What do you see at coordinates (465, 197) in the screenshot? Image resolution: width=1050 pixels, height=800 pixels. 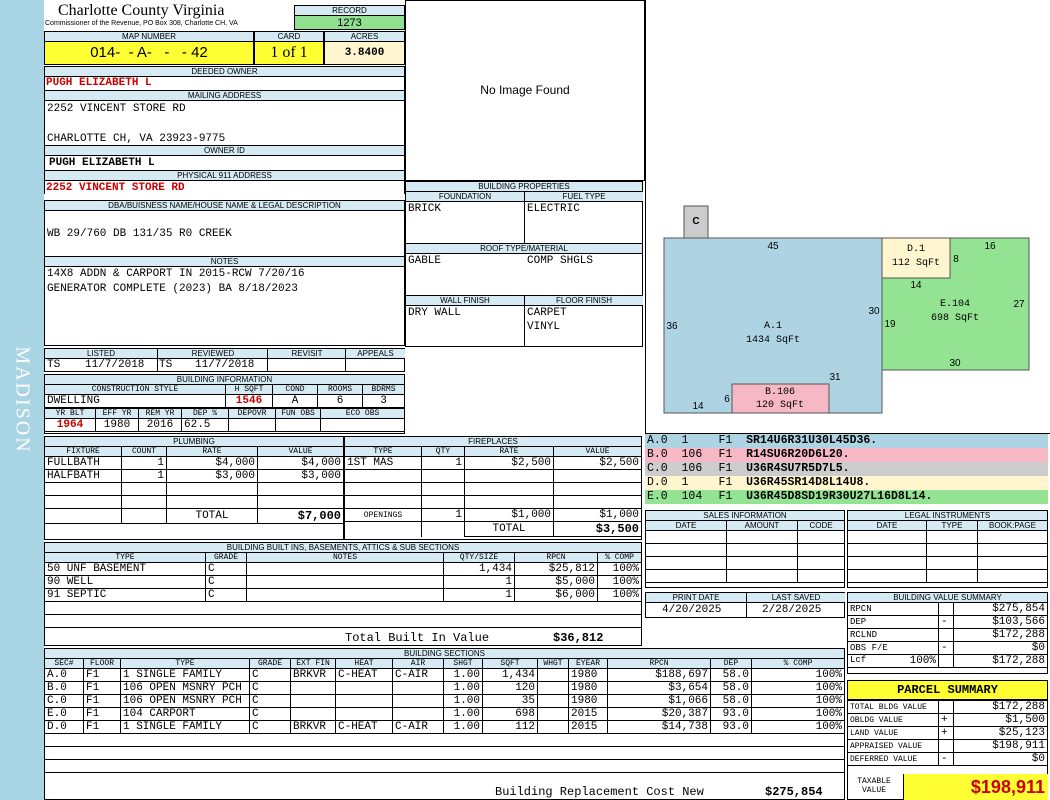 I see `foundation-label: FOUNDATION` at bounding box center [465, 197].